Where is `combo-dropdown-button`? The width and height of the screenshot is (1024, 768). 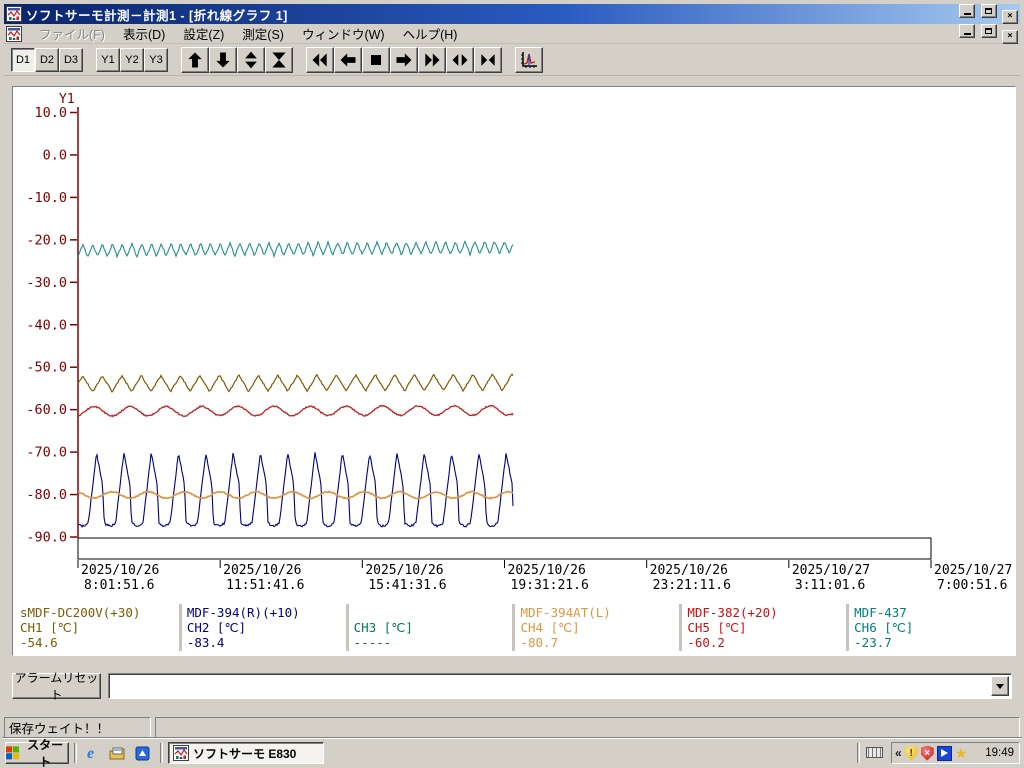 combo-dropdown-button is located at coordinates (1000, 686).